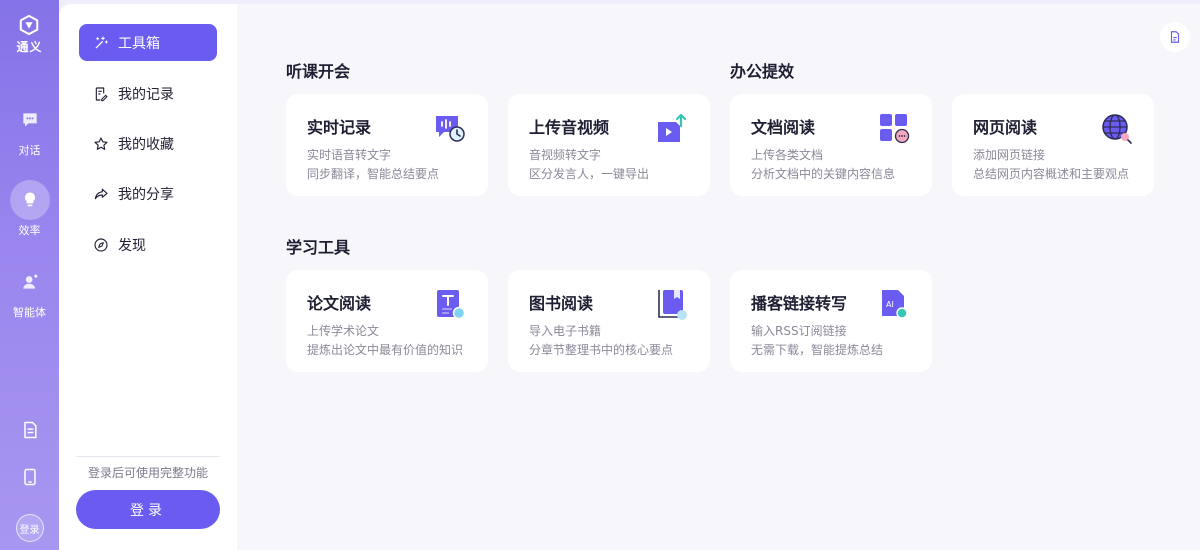 The height and width of the screenshot is (550, 1200). I want to click on sidebar: 工具箱 我的记录 我的收藏 我的分享 发现 登录后可使用完整功能 登录, so click(148, 277).